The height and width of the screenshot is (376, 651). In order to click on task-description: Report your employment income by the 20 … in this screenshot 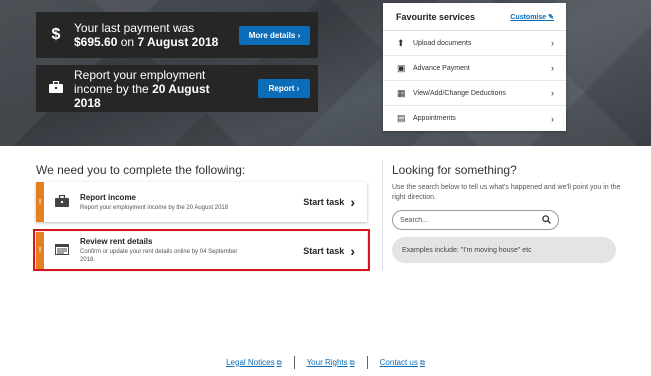, I will do `click(154, 207)`.